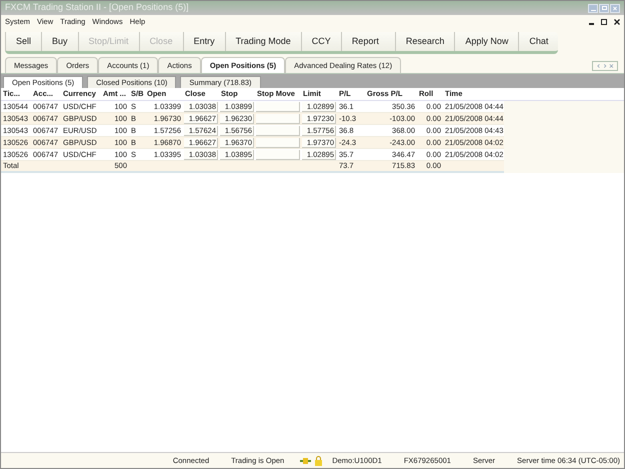 The height and width of the screenshot is (469, 625). What do you see at coordinates (97, 7) in the screenshot?
I see `window-title: FXCM Trading Station II - [Open Positions (5)]` at bounding box center [97, 7].